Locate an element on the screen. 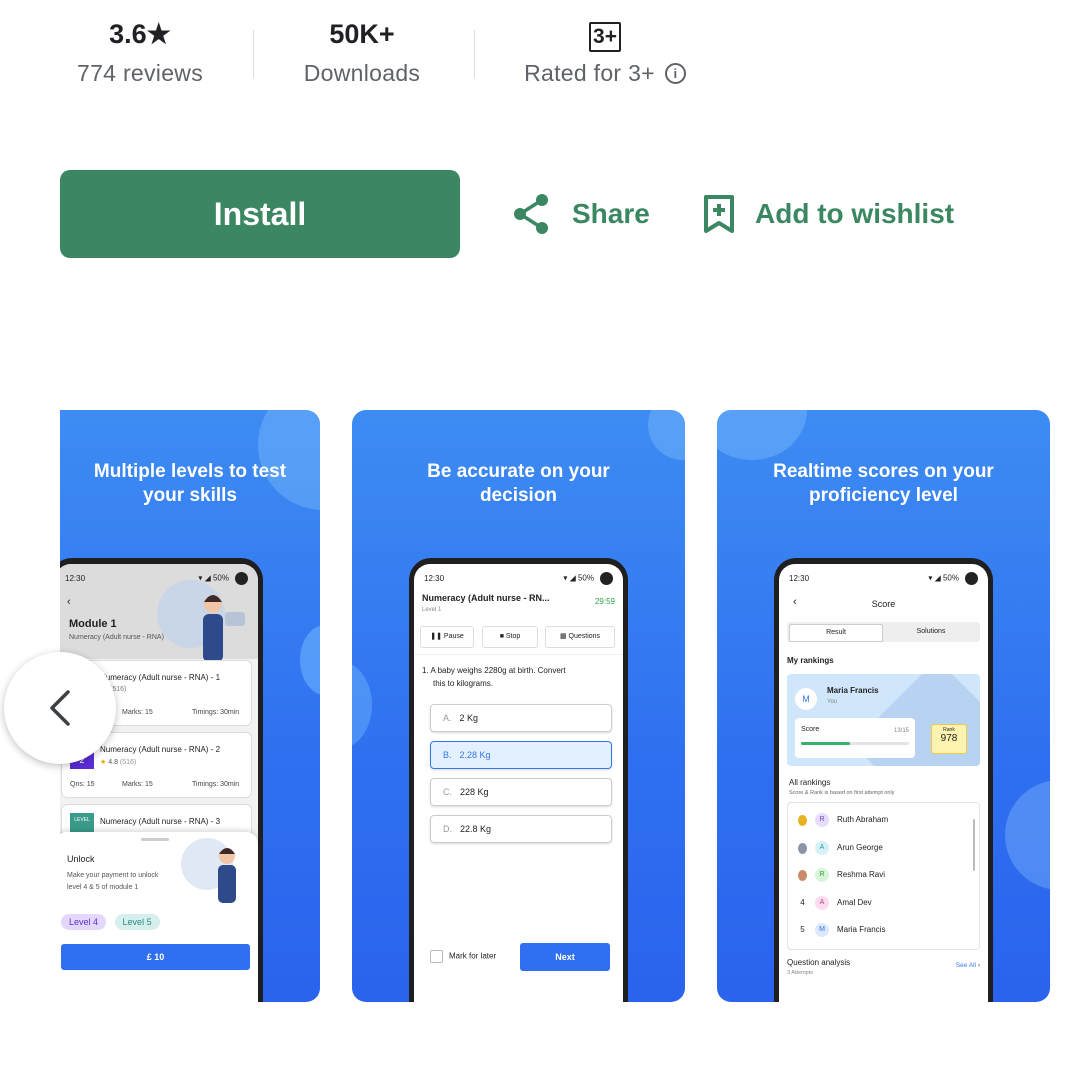 Image resolution: width=1076 pixels, height=1084 pixels. pause-icon: ❚❚ is located at coordinates (436, 636).